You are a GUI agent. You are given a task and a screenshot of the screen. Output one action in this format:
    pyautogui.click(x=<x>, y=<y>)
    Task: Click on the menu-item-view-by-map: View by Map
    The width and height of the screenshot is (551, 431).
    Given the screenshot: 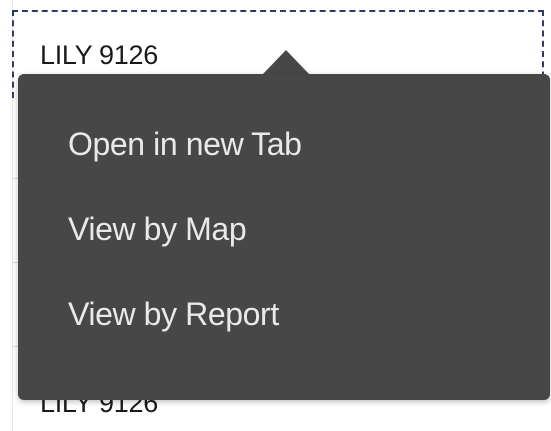 What is the action you would take?
    pyautogui.click(x=157, y=229)
    